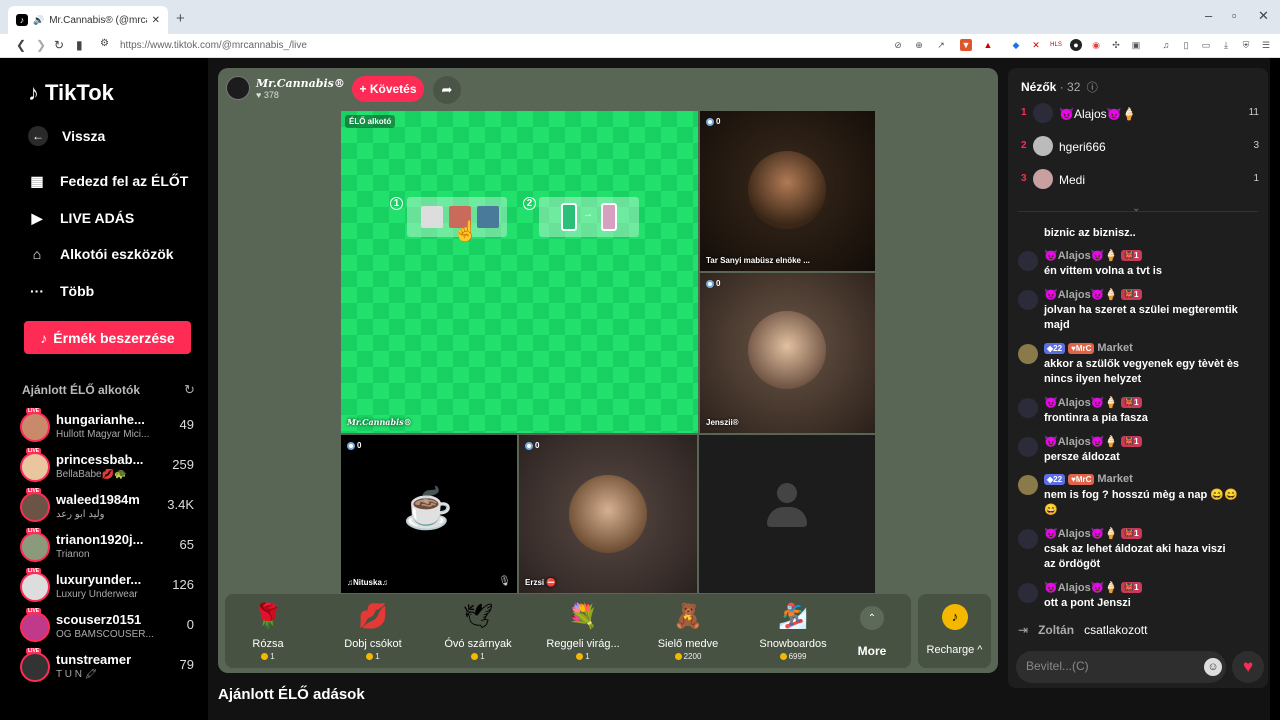 The image size is (1280, 720). What do you see at coordinates (954, 631) in the screenshot?
I see `recharge-button: ♪ Recharge ^` at bounding box center [954, 631].